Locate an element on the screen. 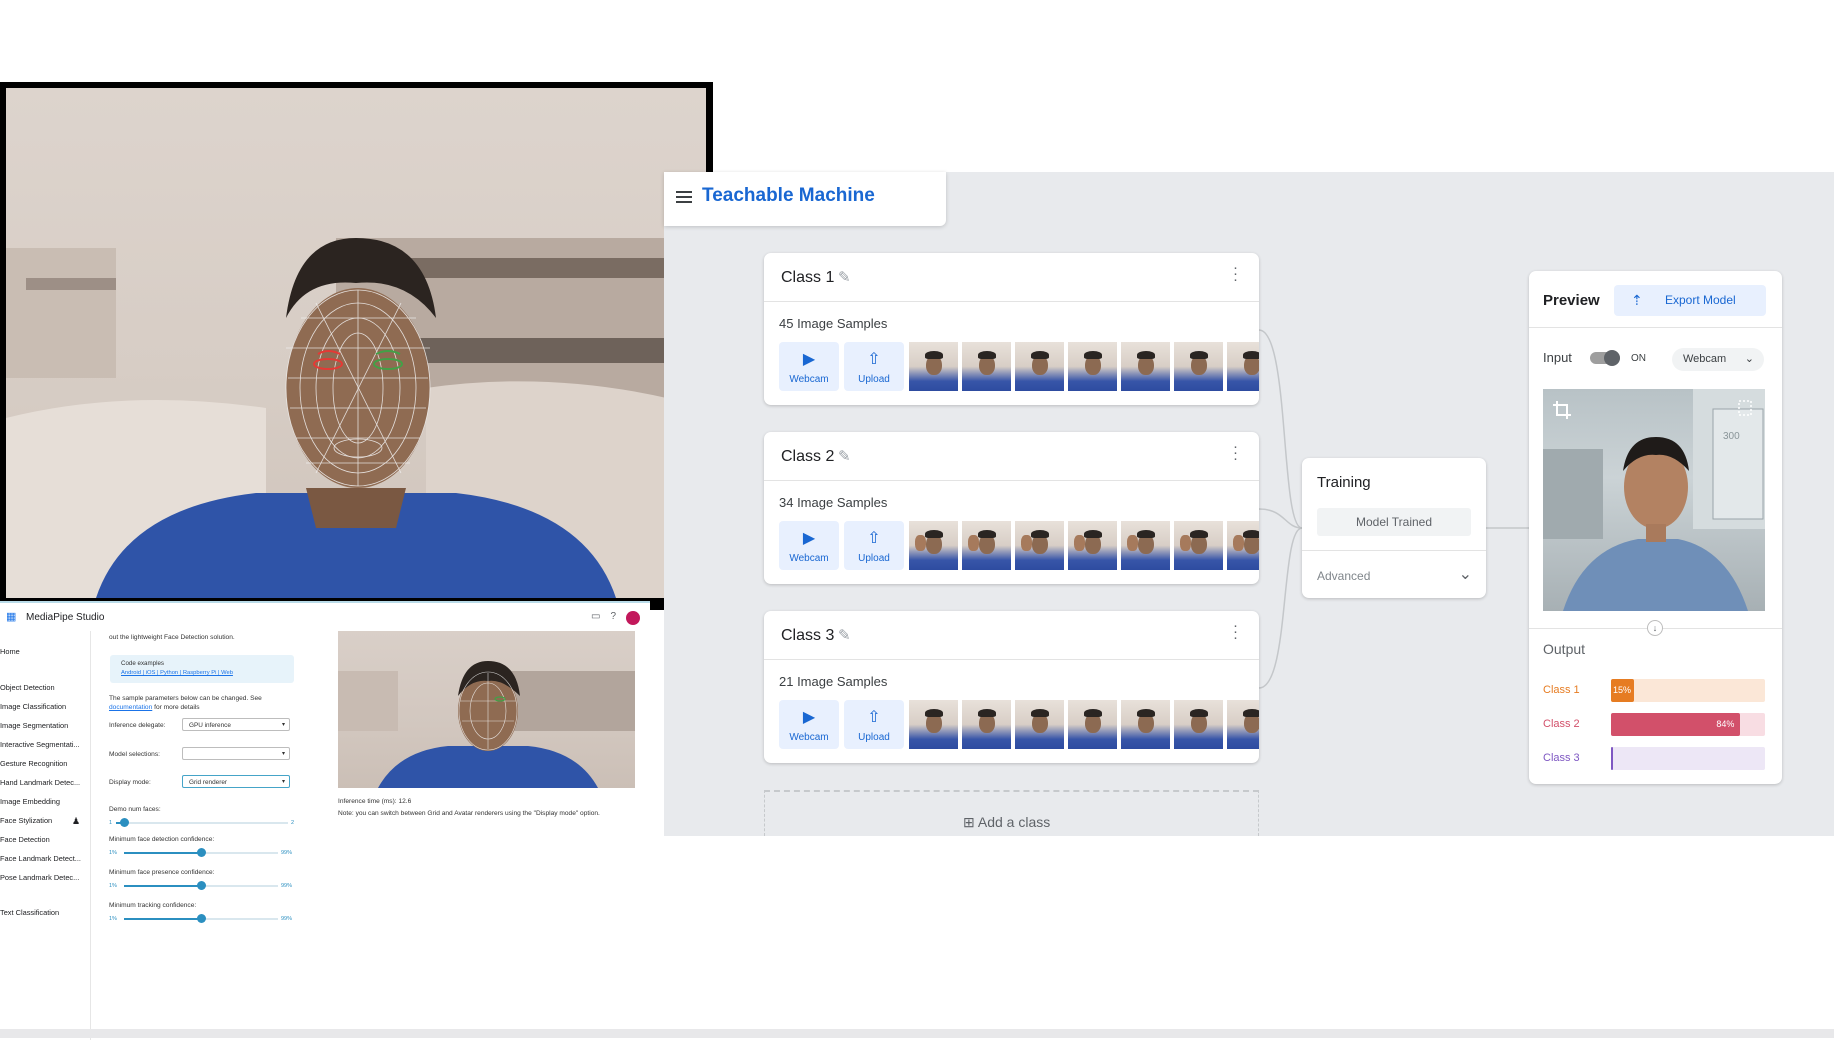 The height and width of the screenshot is (1040, 1834). preview-title: Preview is located at coordinates (1571, 300).